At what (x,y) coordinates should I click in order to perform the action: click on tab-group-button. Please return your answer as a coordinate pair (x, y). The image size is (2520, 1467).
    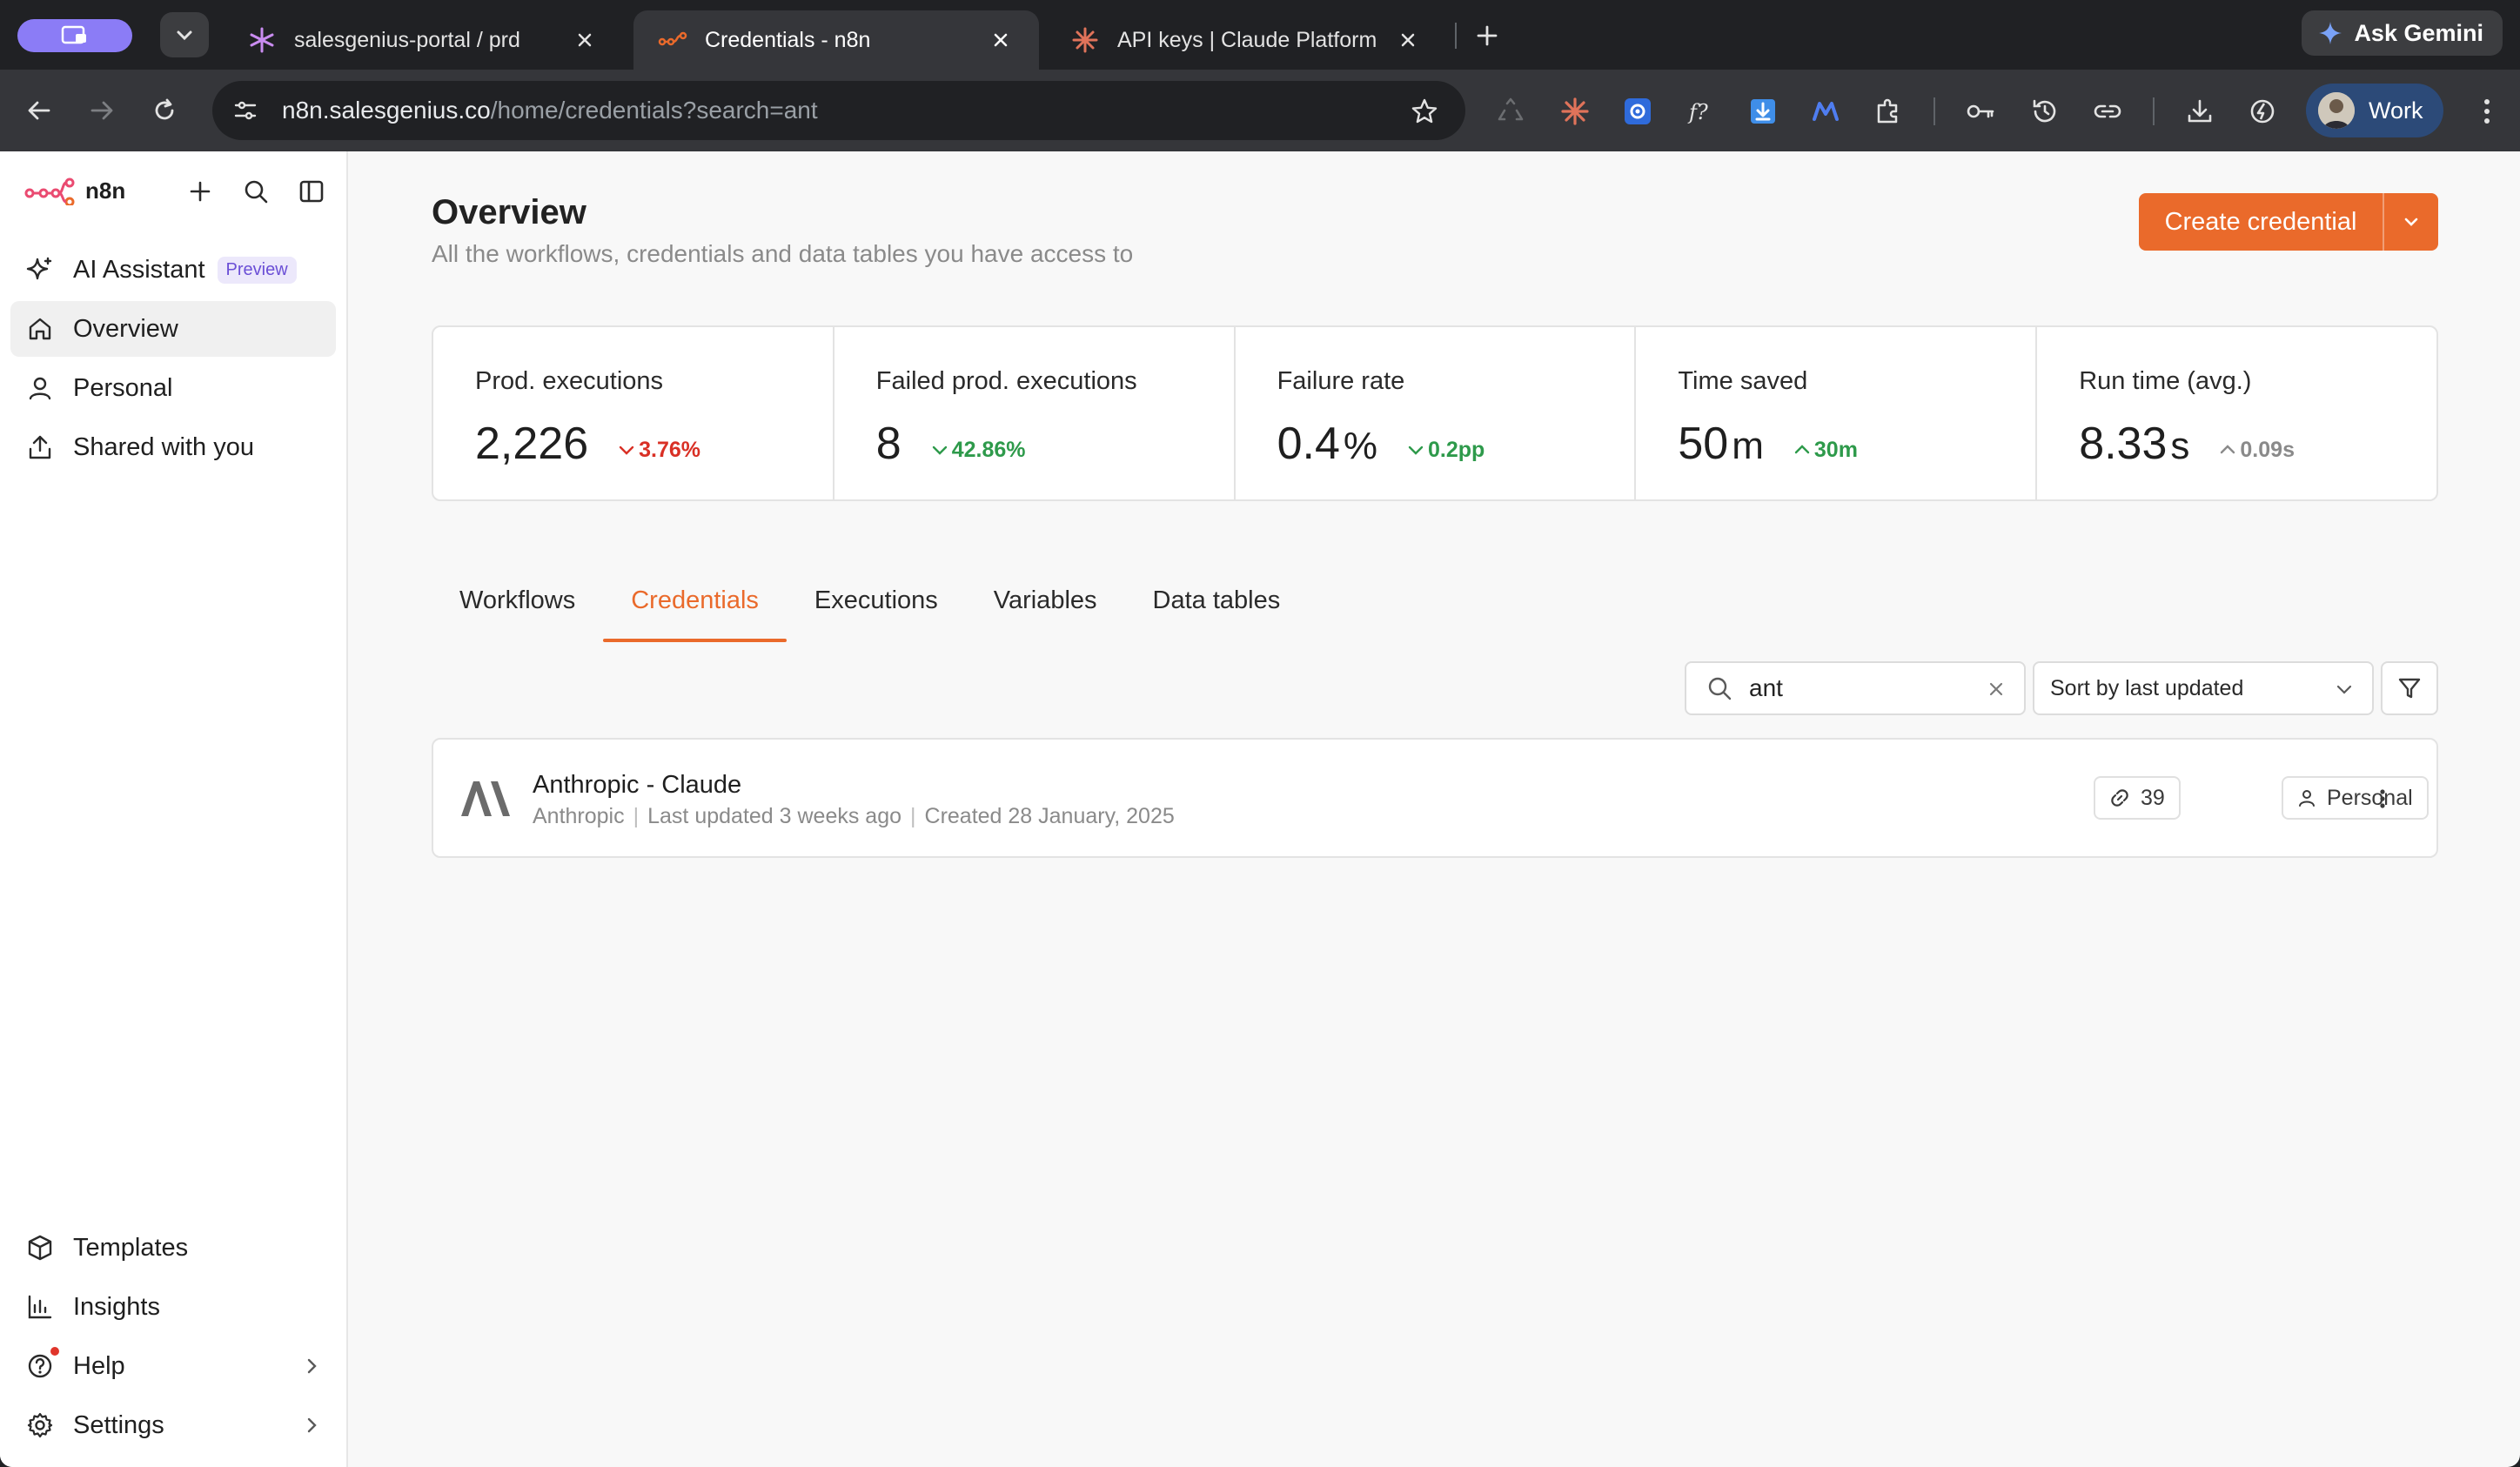
    Looking at the image, I should click on (74, 35).